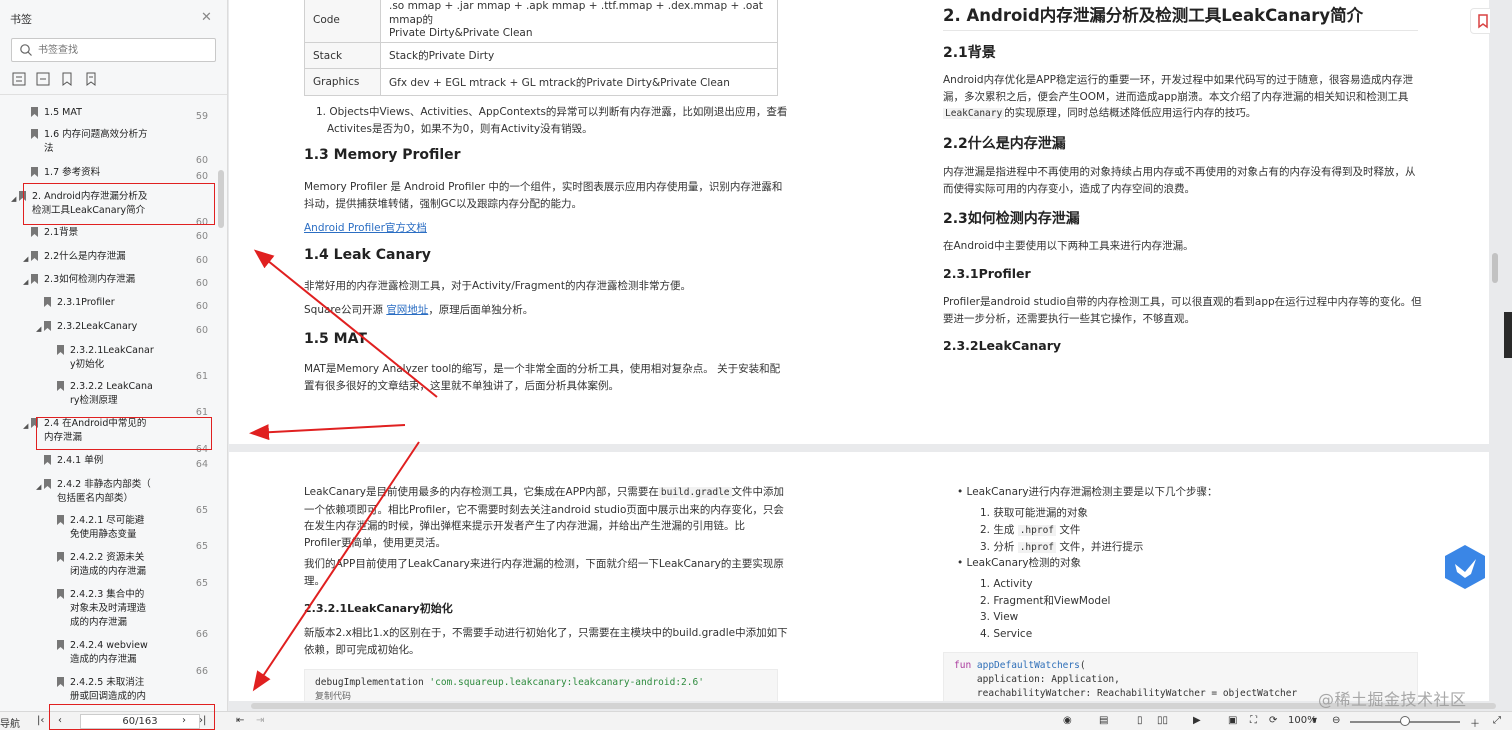  I want to click on fit-page-icon: ⛶, so click(1253, 720).